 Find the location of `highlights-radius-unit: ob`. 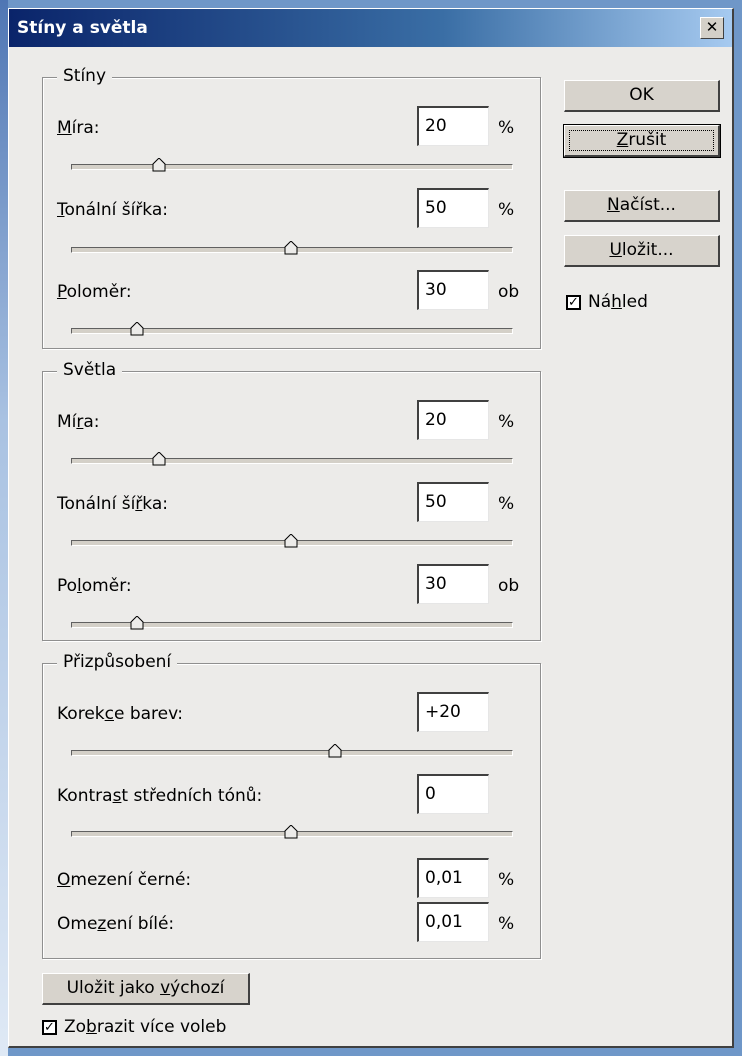

highlights-radius-unit: ob is located at coordinates (509, 586).